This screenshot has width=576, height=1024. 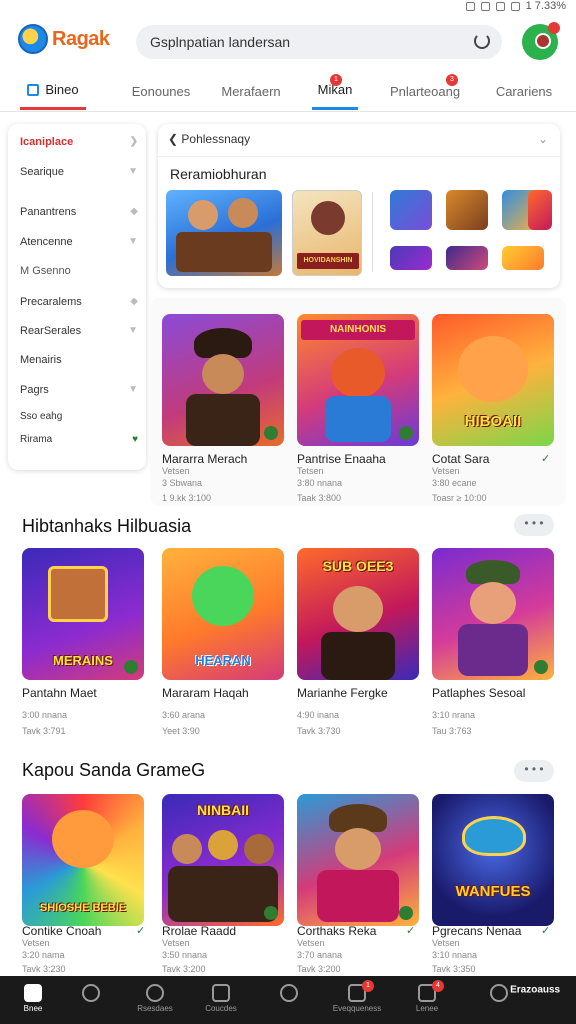 I want to click on sidebar-item: Atencenne ▼, so click(x=79, y=242).